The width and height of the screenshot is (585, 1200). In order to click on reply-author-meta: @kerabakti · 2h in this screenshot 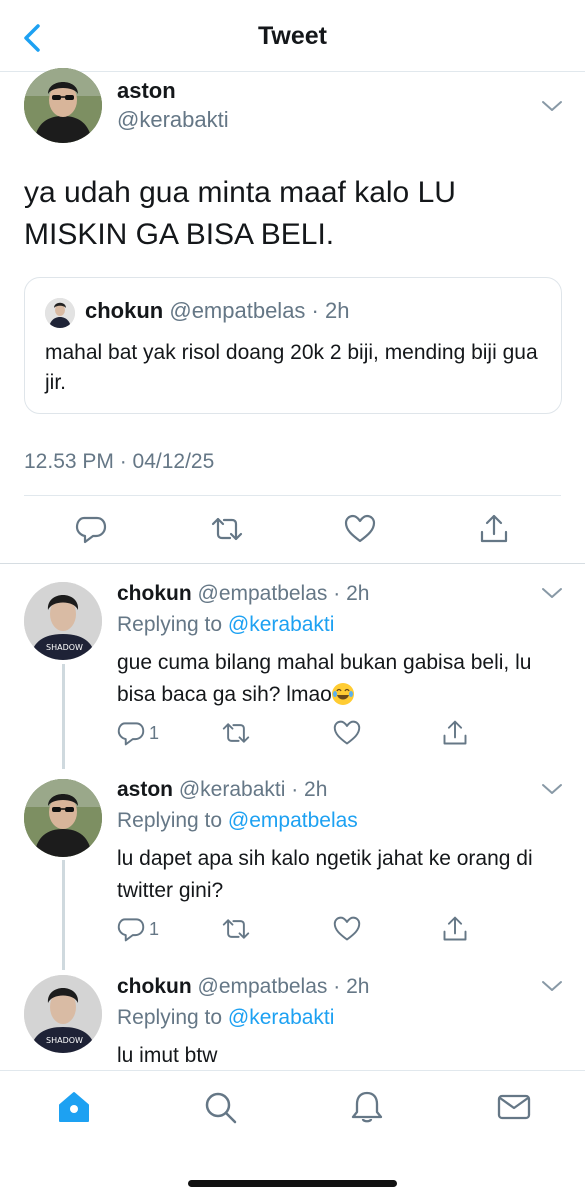, I will do `click(253, 789)`.